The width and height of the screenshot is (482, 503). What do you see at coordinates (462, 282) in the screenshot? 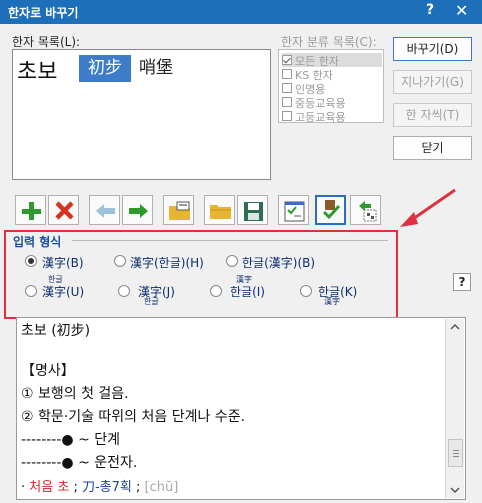
I see `help-button: ?` at bounding box center [462, 282].